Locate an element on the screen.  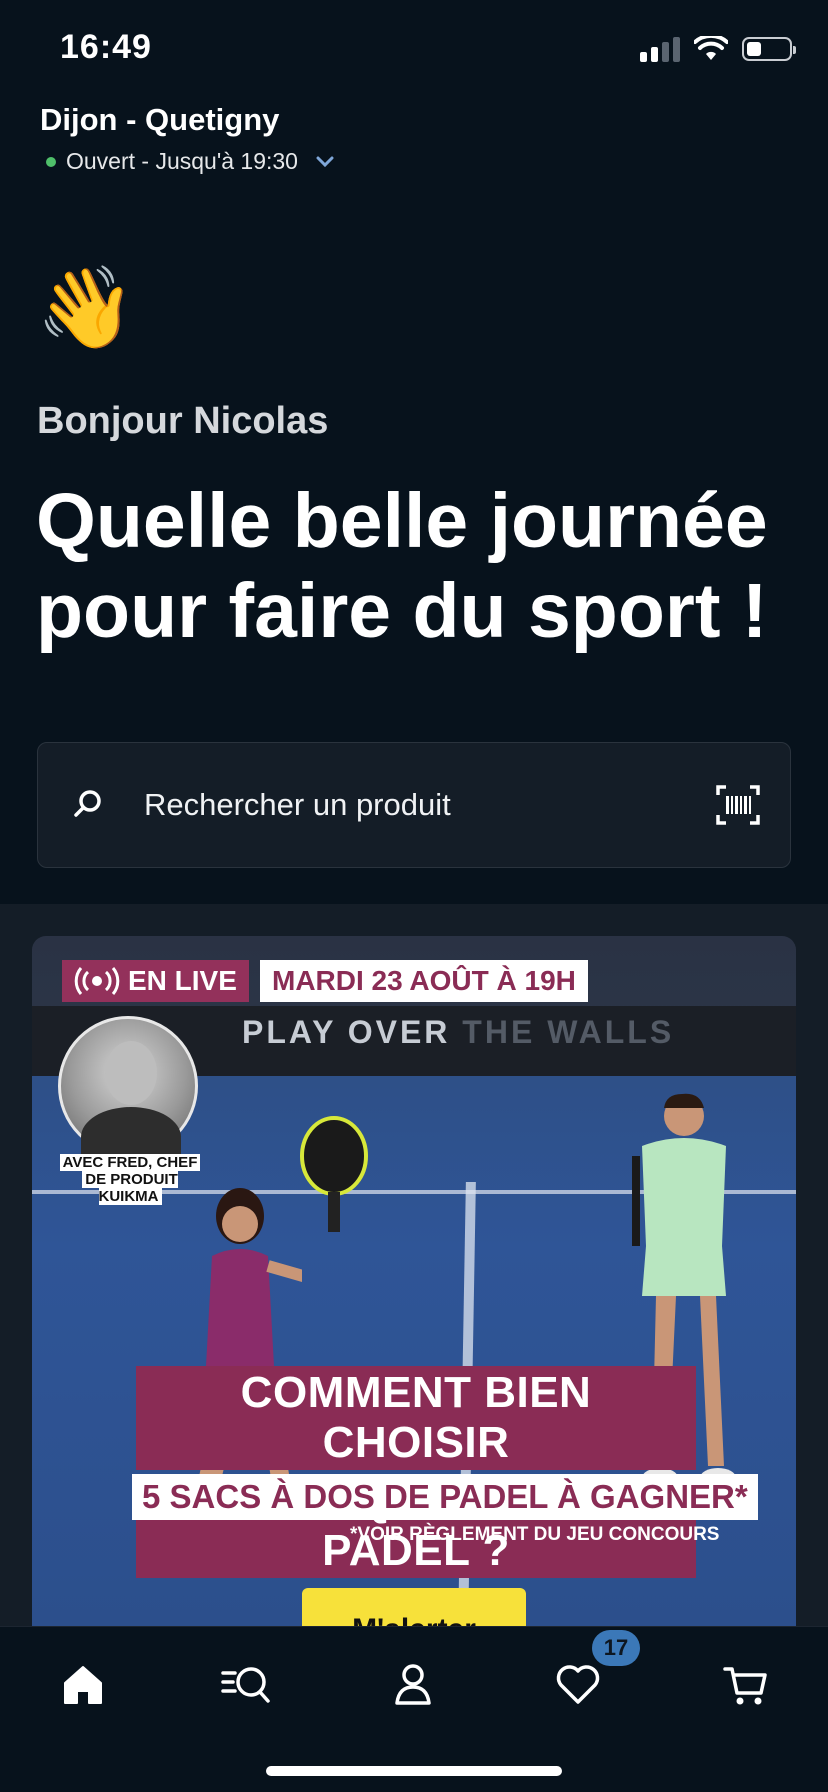
home-icon is located at coordinates (83, 1685).